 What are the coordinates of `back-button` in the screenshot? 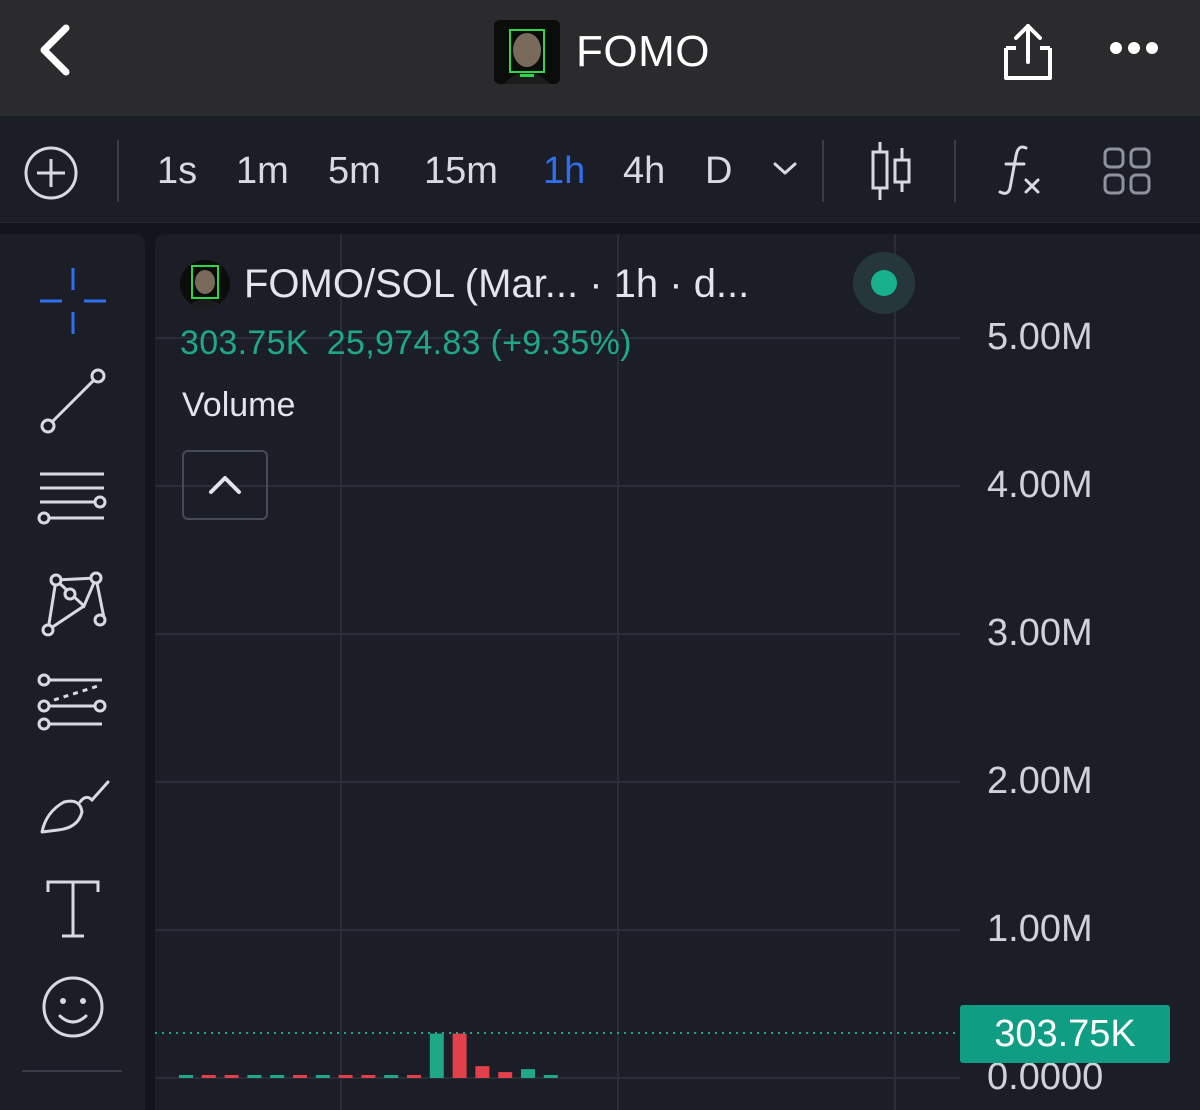 It's located at (57, 50).